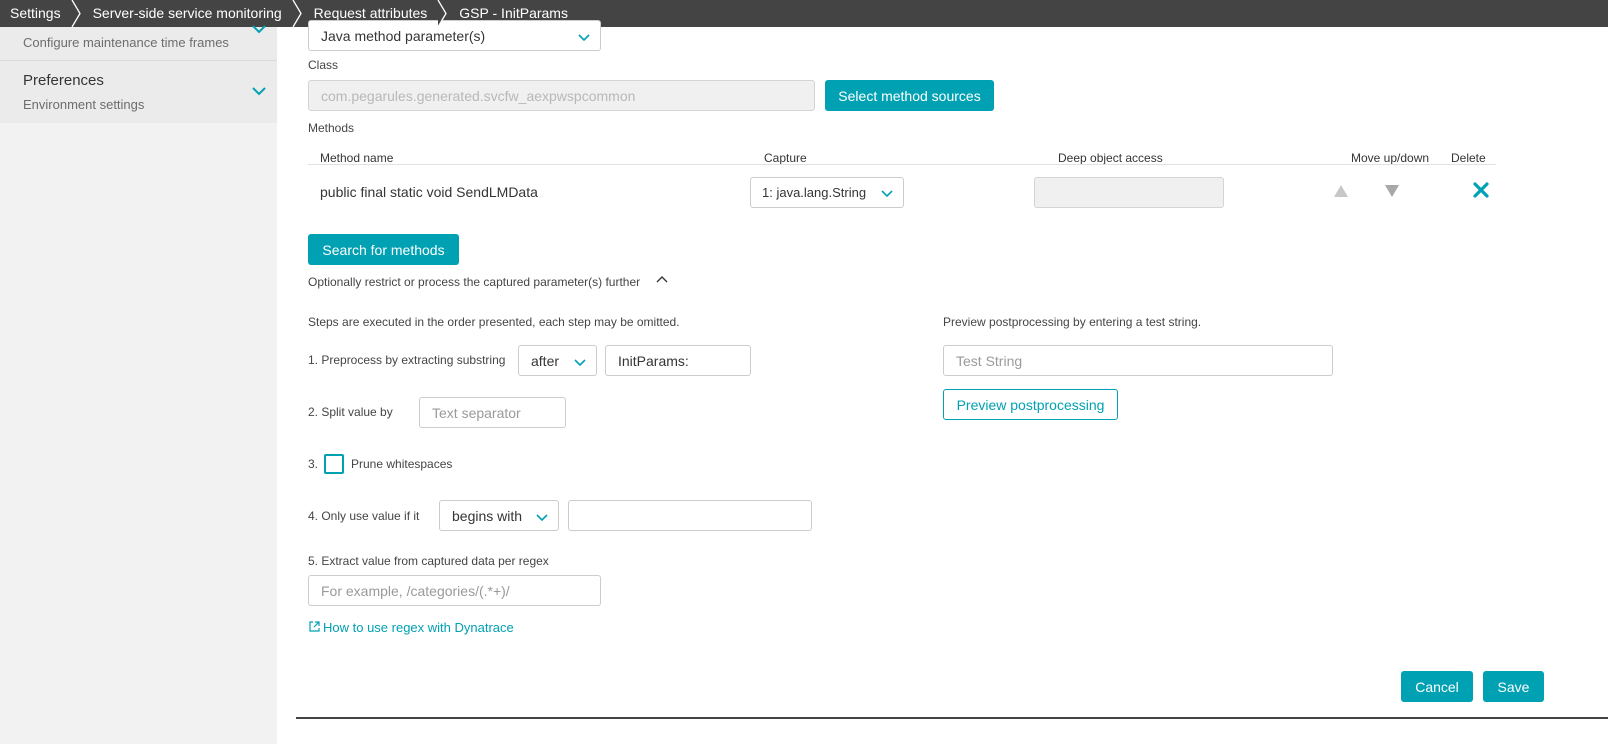 The width and height of the screenshot is (1608, 744). I want to click on sidebar-item-preferences: Preferences Environment settings, so click(138, 92).